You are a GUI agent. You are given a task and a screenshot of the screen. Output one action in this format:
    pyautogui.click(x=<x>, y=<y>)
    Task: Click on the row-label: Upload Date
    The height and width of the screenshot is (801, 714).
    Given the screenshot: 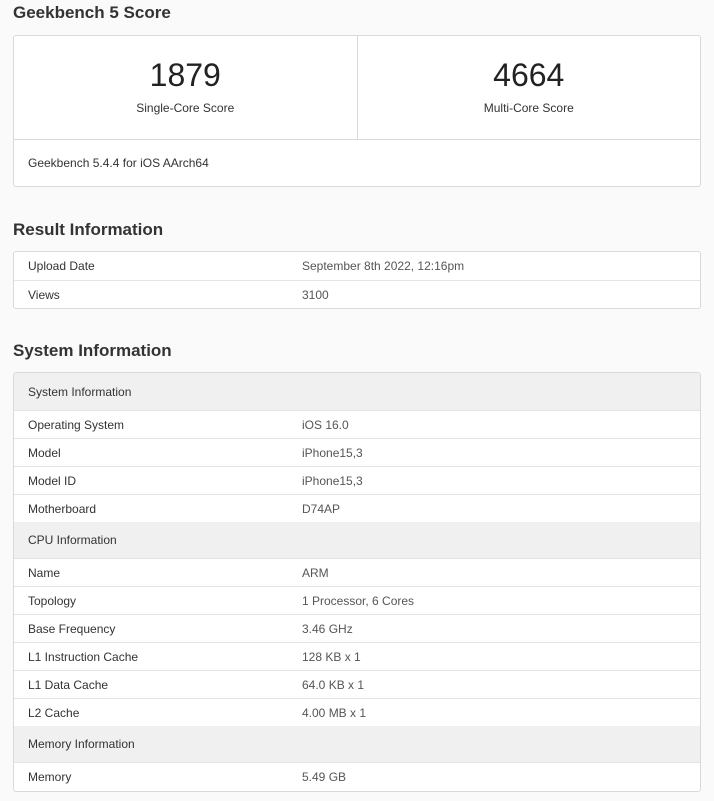 What is the action you would take?
    pyautogui.click(x=61, y=266)
    